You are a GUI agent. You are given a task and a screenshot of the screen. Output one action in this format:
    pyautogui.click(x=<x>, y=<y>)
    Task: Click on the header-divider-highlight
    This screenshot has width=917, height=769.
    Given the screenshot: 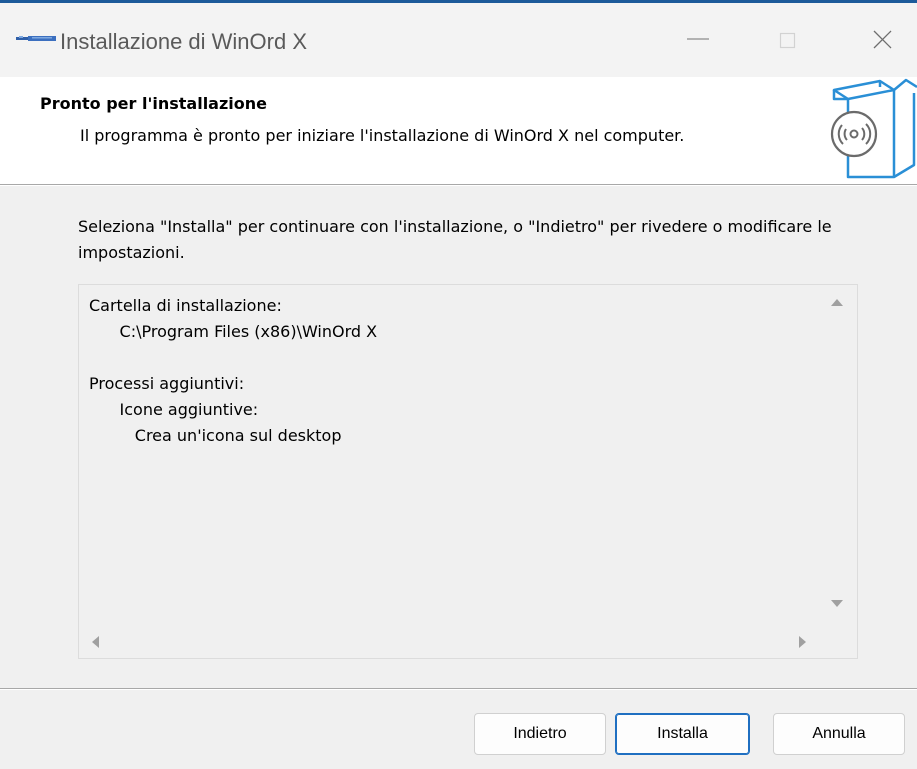 What is the action you would take?
    pyautogui.click(x=458, y=185)
    